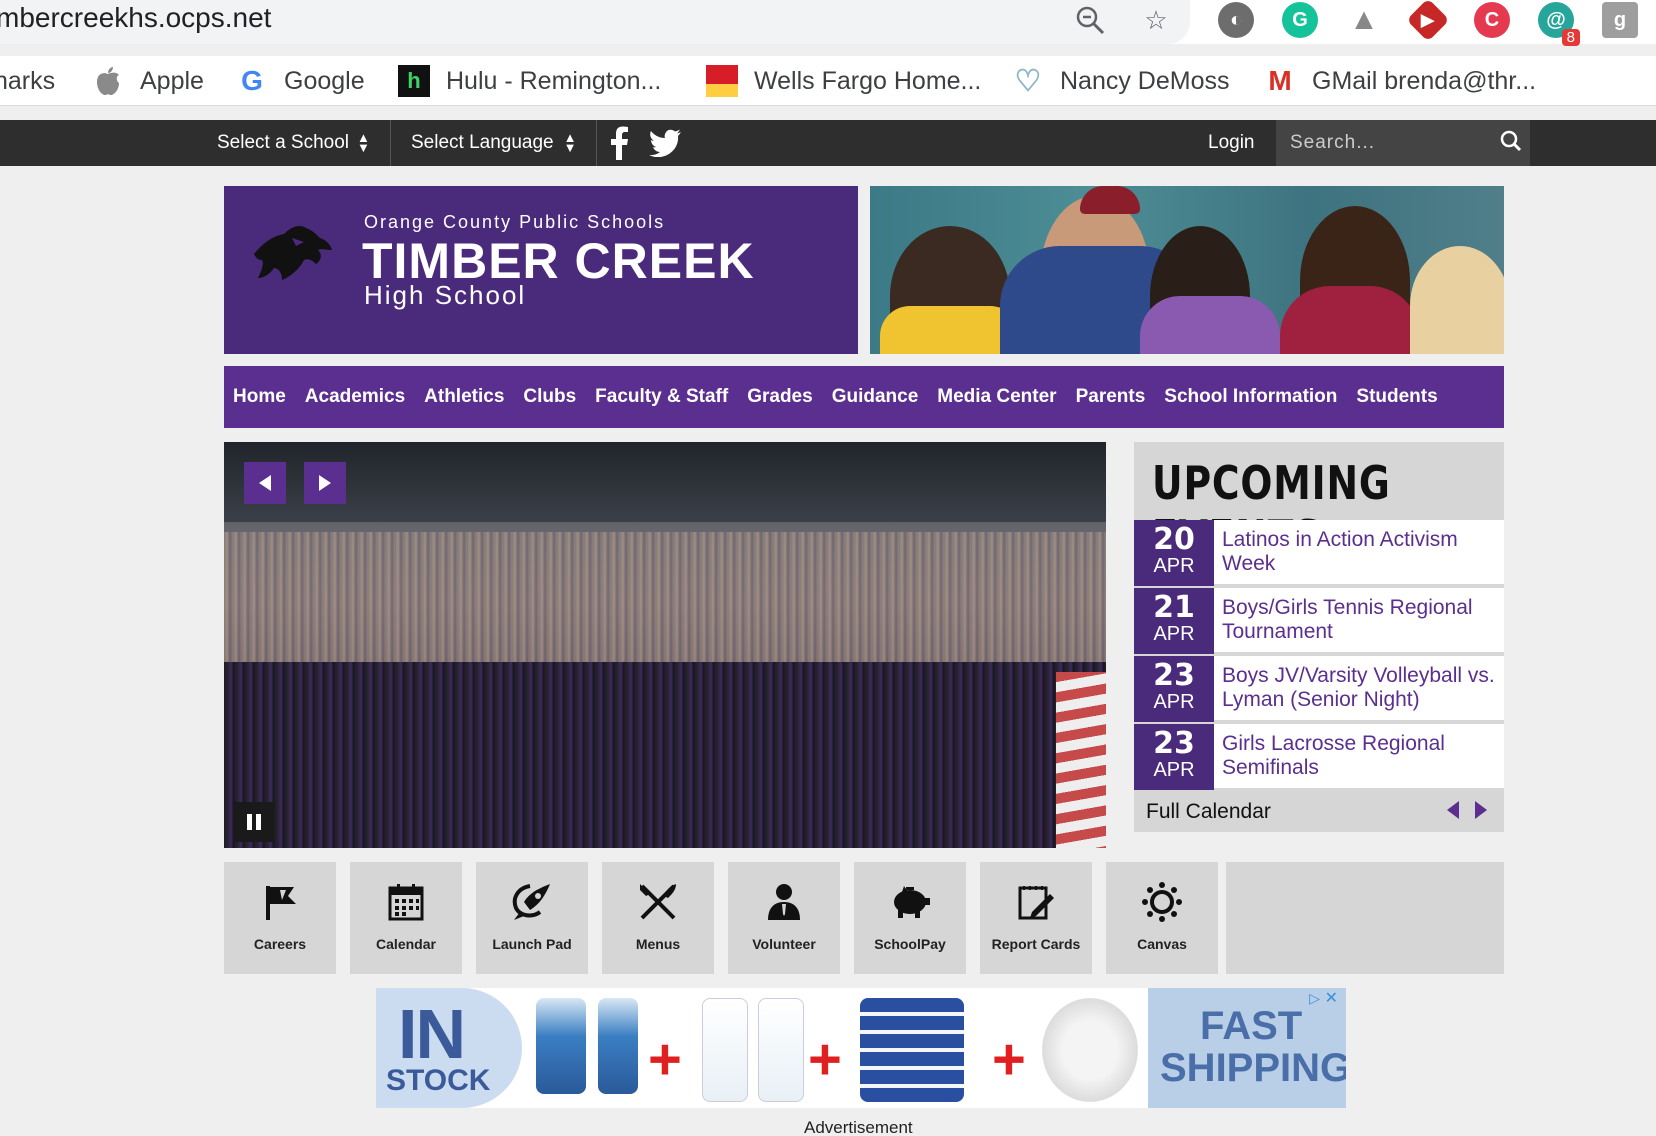 The height and width of the screenshot is (1136, 1656). I want to click on nav-item-home: Home, so click(259, 397).